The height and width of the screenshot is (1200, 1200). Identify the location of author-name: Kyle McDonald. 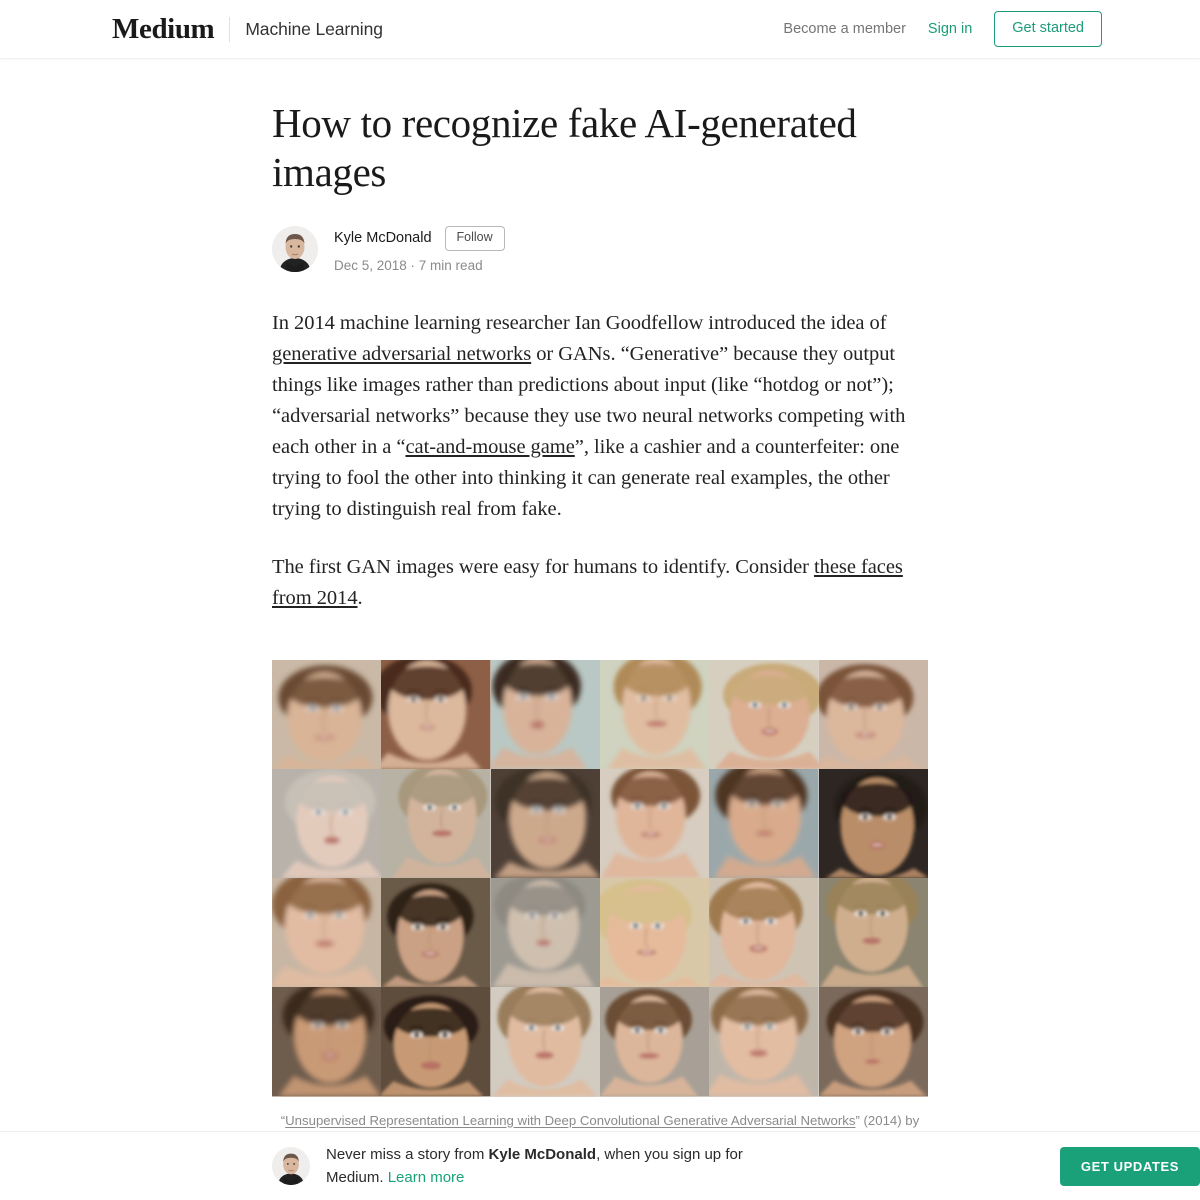
(383, 238).